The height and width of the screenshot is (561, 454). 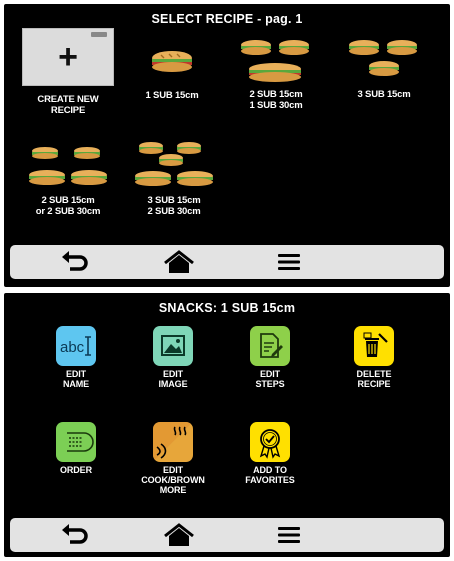 What do you see at coordinates (276, 105) in the screenshot?
I see `tile-label: 1 SUB 30cm` at bounding box center [276, 105].